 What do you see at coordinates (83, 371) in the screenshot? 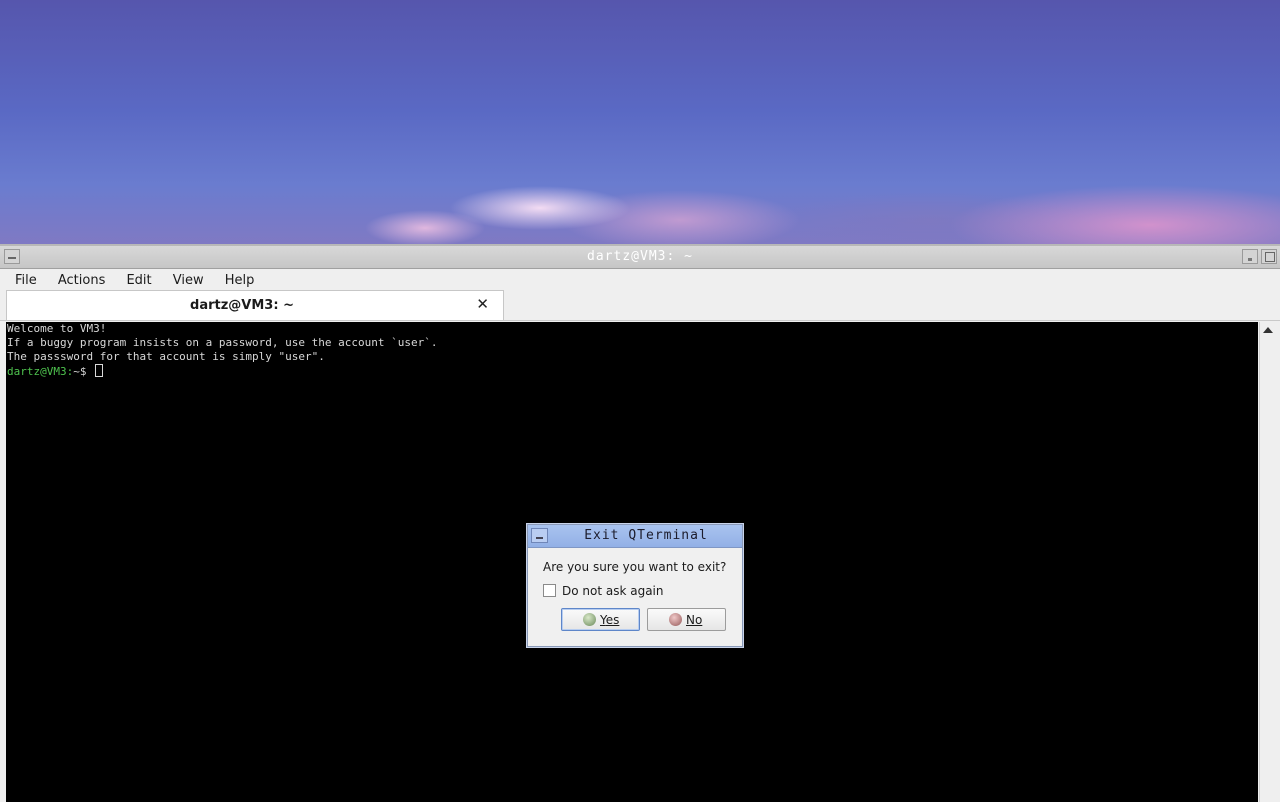
I see `prompt-path: ~$` at bounding box center [83, 371].